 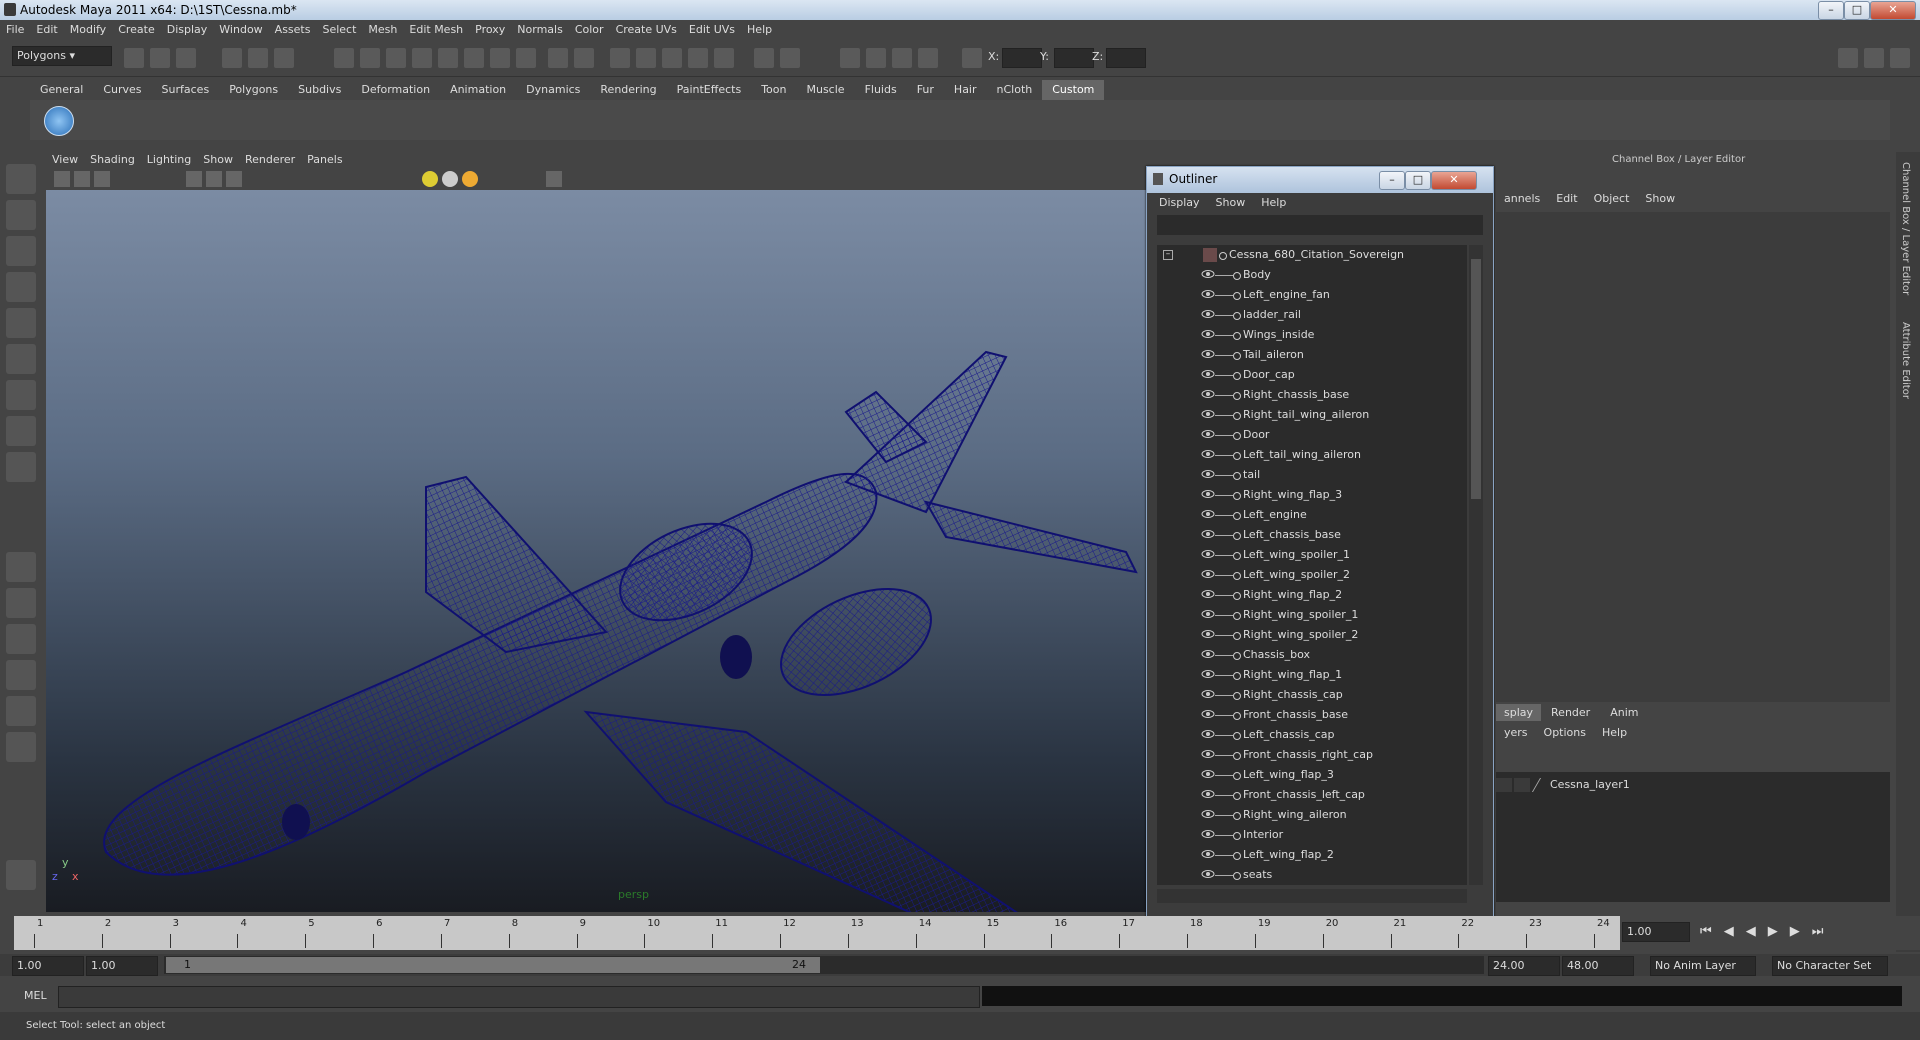 What do you see at coordinates (35, 995) in the screenshot?
I see `command-language-label: MEL` at bounding box center [35, 995].